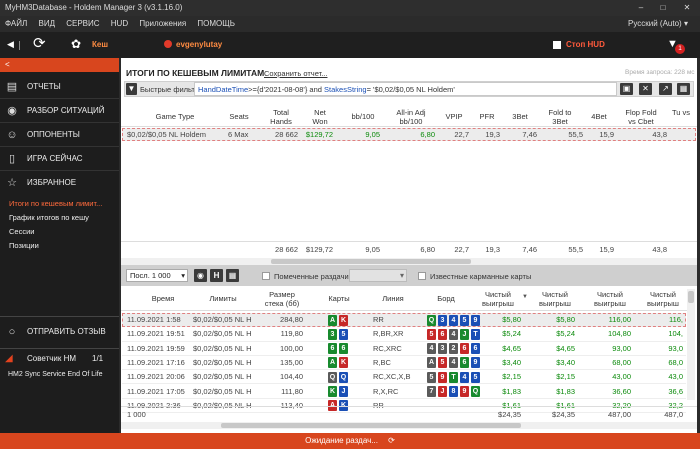 The image size is (700, 449). I want to click on col-net-won-1: Чистый выигрыш, so click(498, 299).